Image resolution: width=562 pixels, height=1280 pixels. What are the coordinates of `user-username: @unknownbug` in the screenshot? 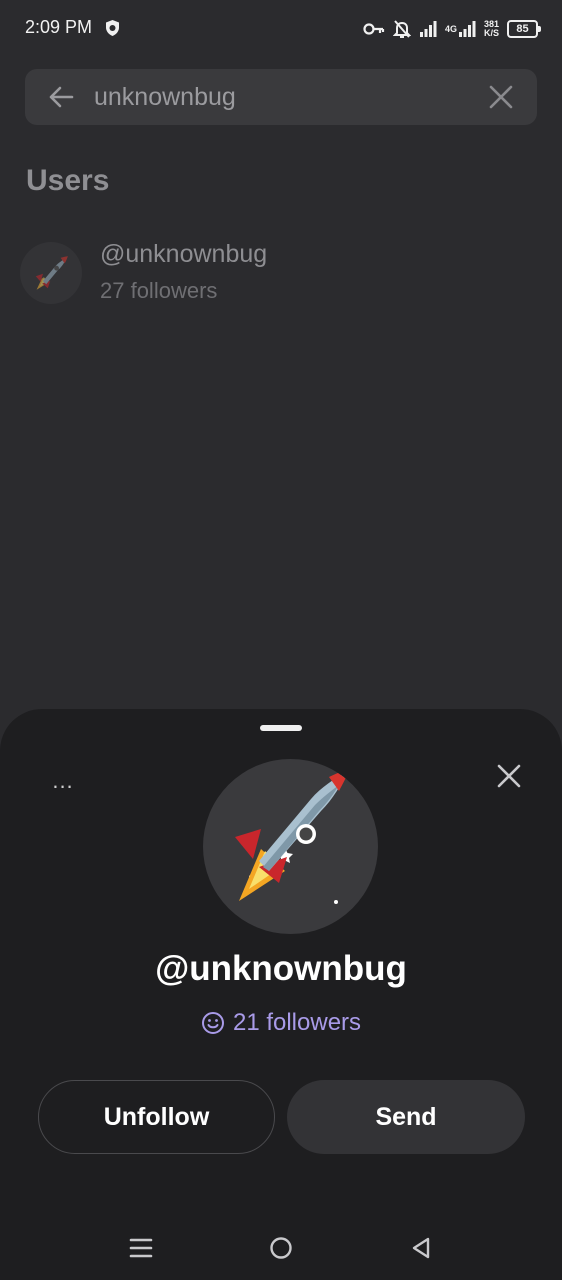 It's located at (184, 254).